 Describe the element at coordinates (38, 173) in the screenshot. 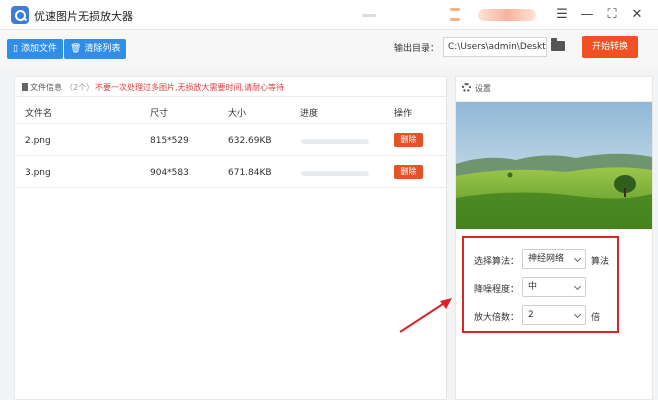

I see `file-name: 3.png` at that location.